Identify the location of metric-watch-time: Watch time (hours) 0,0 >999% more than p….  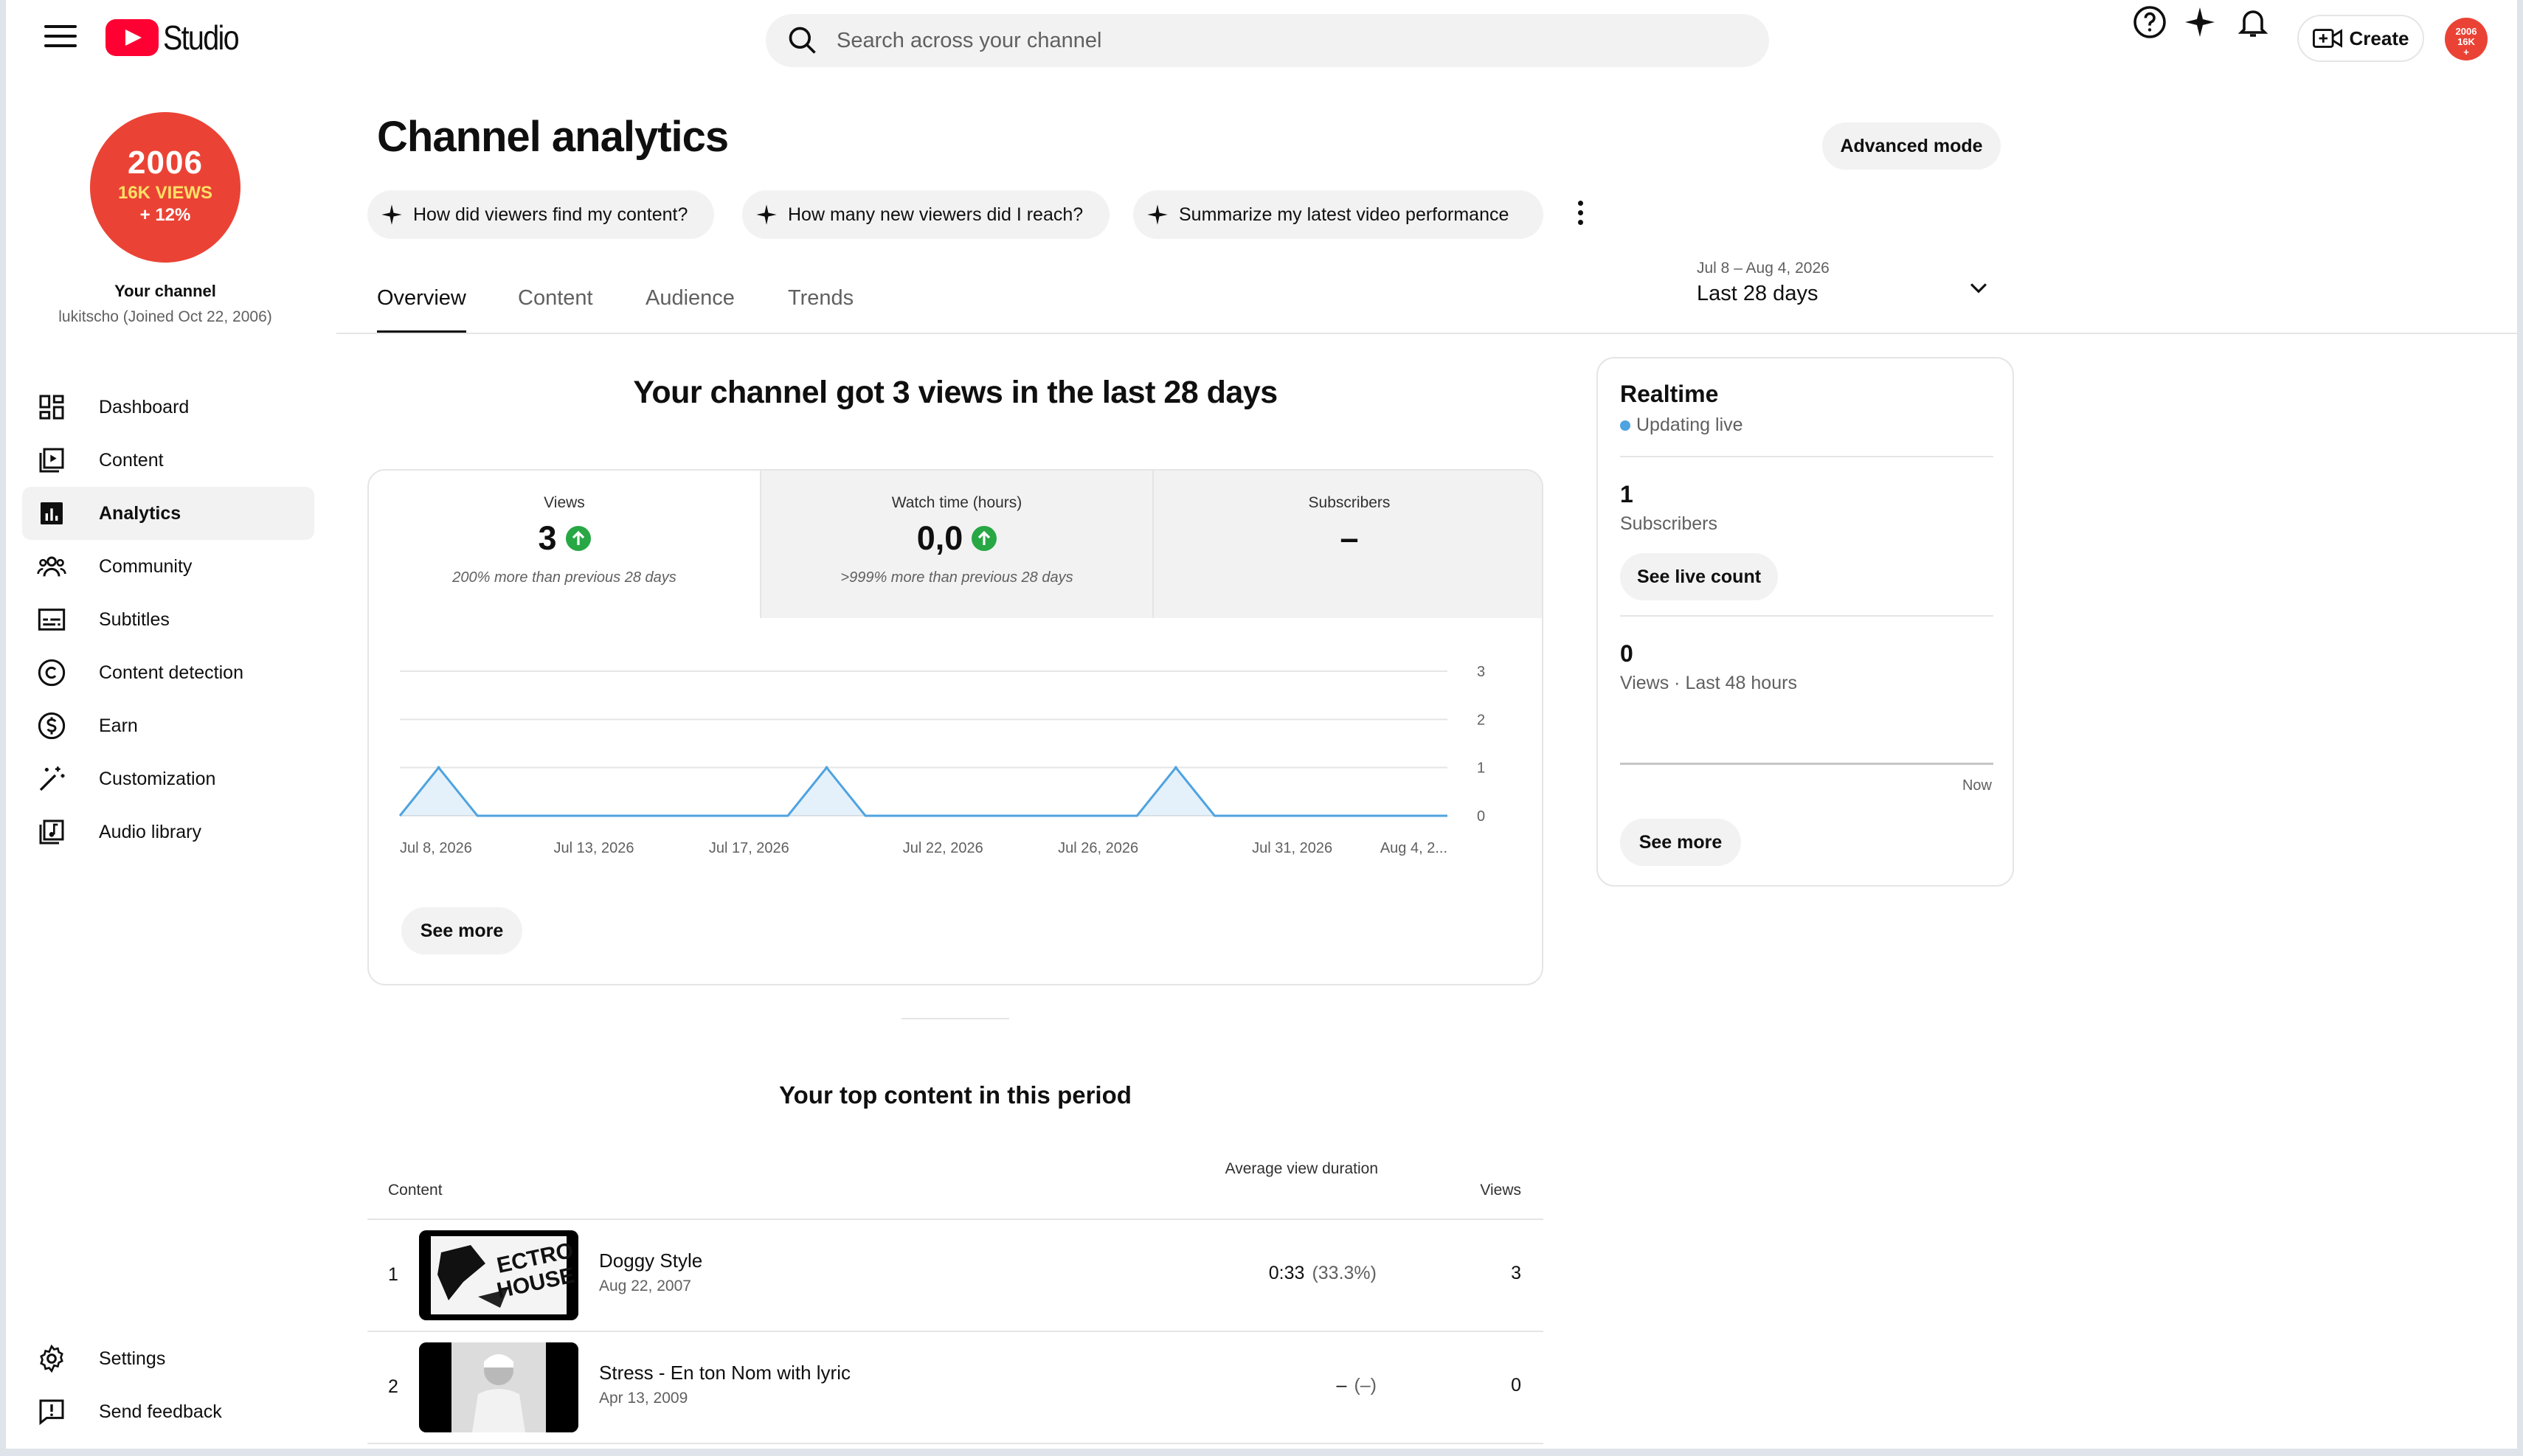
(957, 544).